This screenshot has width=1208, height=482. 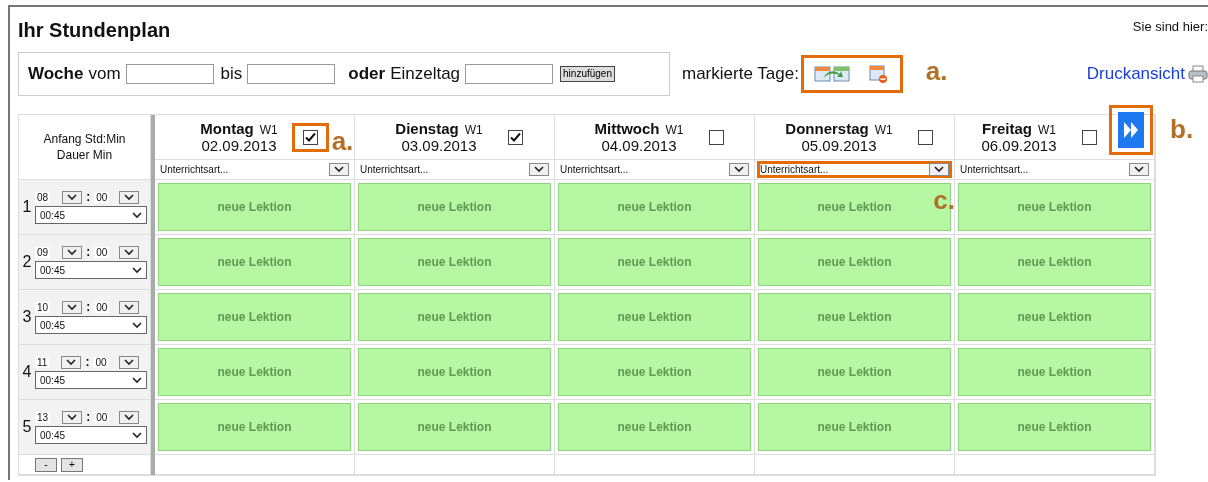 I want to click on row-number: 2, so click(x=27, y=262).